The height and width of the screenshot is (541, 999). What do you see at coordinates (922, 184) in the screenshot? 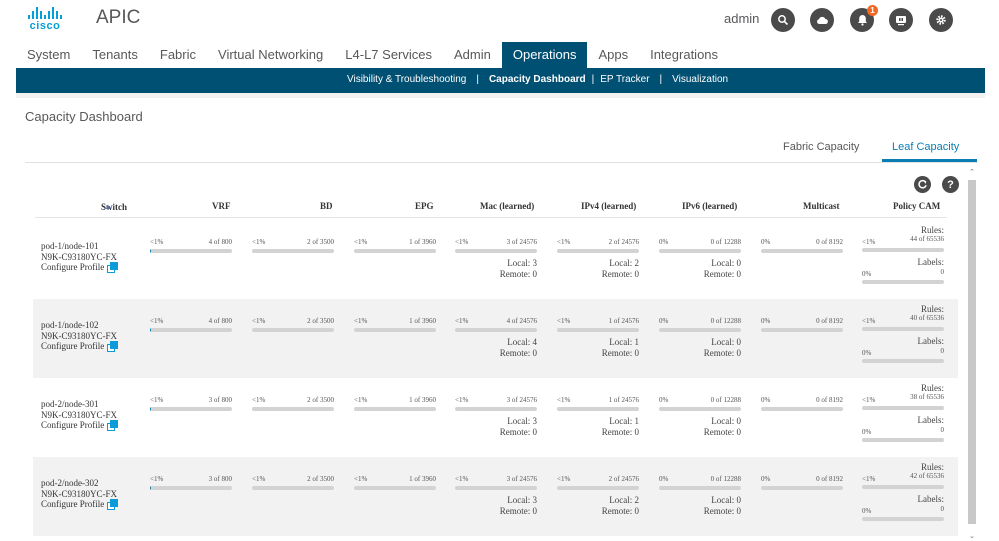
I see `refresh-button` at bounding box center [922, 184].